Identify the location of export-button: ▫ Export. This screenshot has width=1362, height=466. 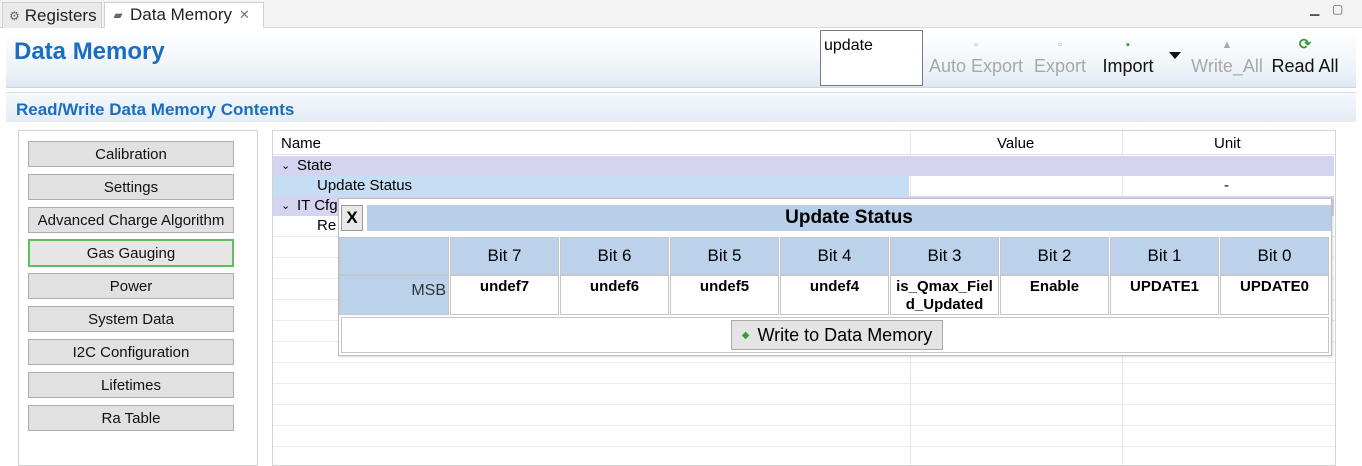
(1060, 59).